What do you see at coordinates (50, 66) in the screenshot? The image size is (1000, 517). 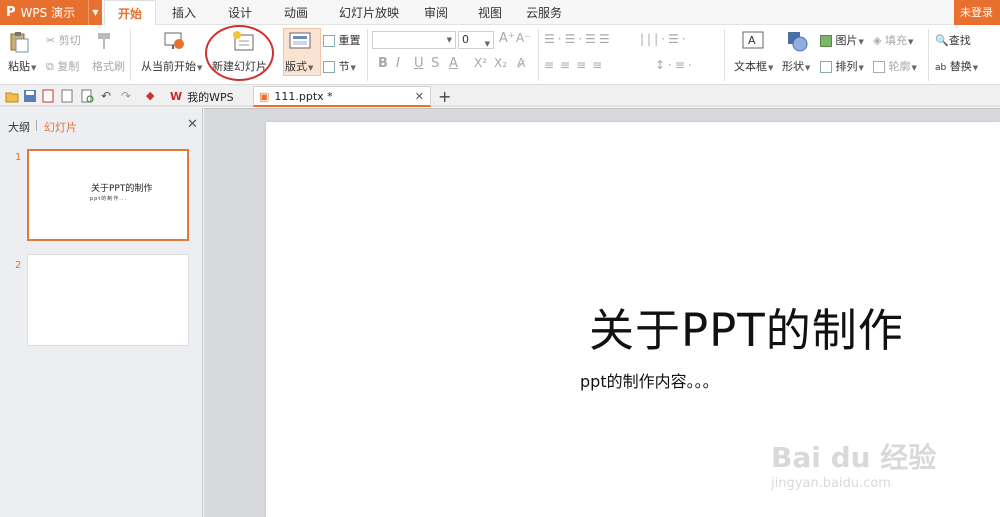 I see `copy-icon: ⧉` at bounding box center [50, 66].